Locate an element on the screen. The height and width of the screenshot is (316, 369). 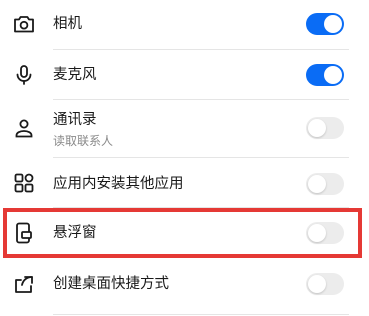
install-apps-toggle is located at coordinates (325, 184).